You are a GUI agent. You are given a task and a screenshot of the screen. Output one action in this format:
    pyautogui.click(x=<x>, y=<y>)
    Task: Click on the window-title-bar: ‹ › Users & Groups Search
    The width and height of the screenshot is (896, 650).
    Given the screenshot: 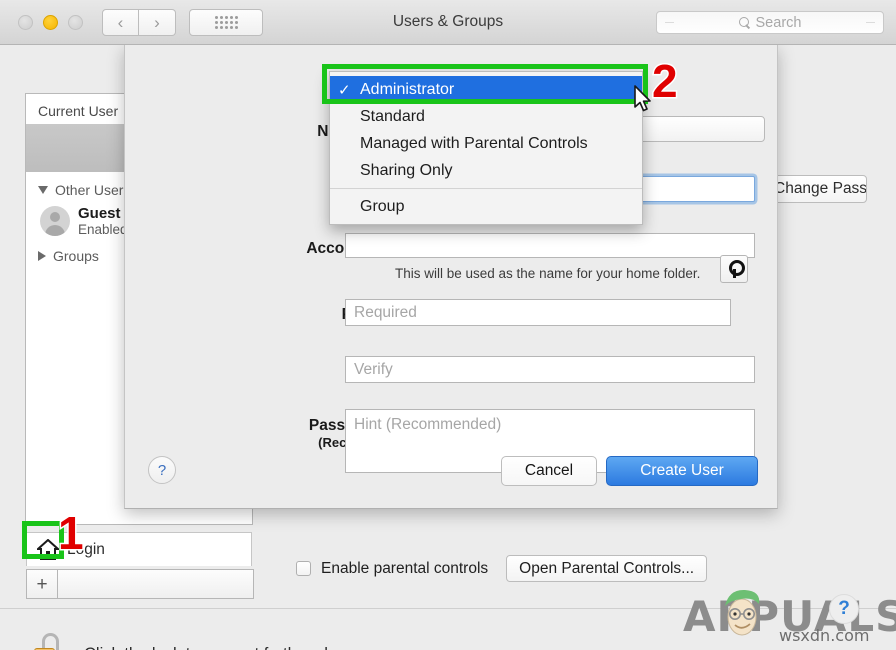 What is the action you would take?
    pyautogui.click(x=448, y=22)
    